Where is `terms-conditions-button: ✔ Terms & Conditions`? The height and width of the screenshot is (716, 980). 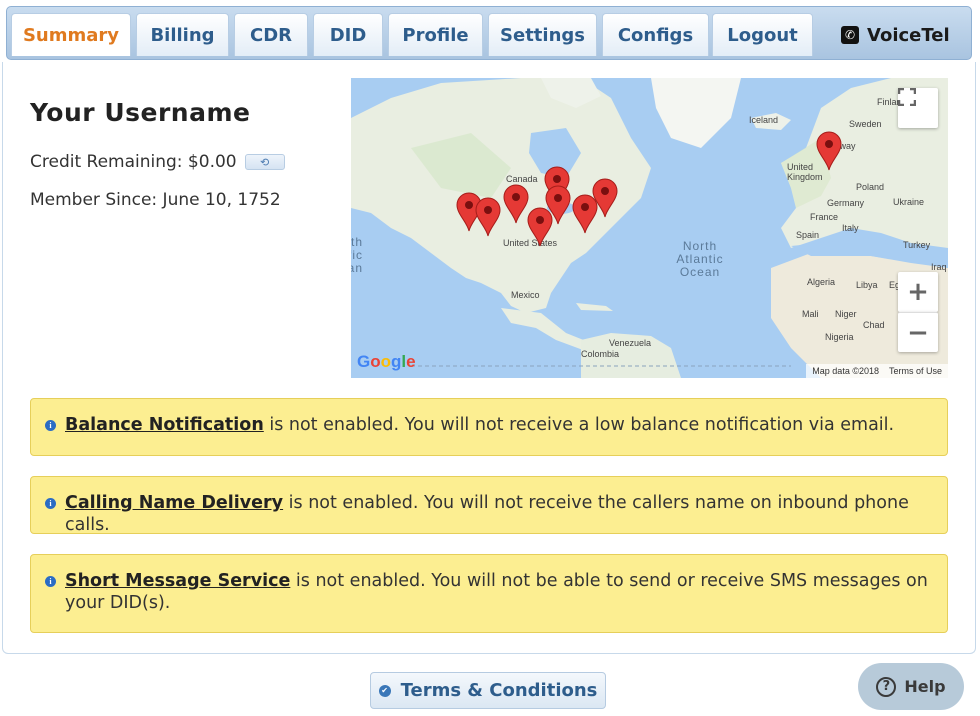
terms-conditions-button: ✔ Terms & Conditions is located at coordinates (488, 690).